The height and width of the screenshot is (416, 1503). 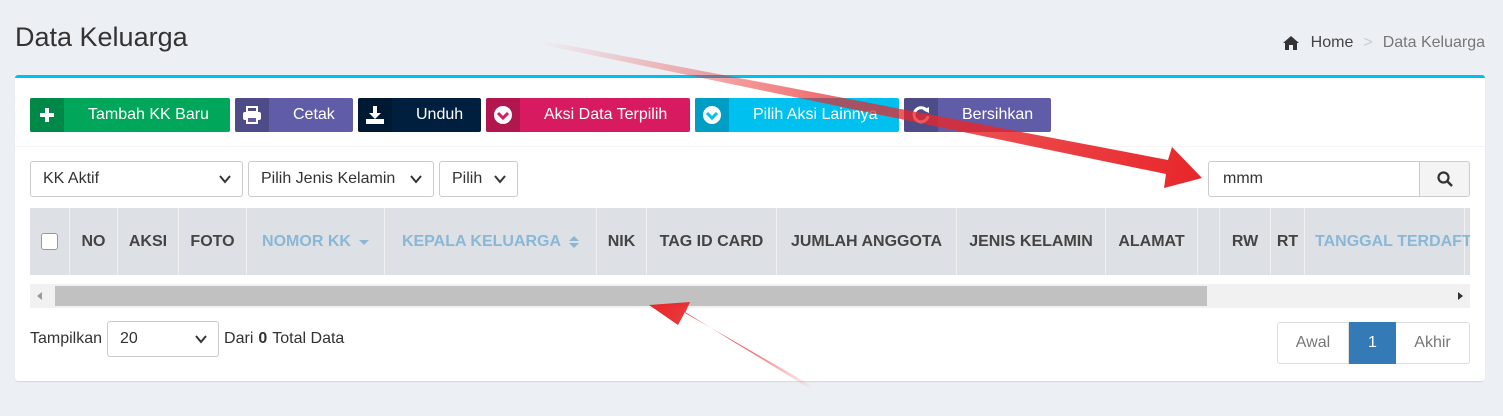 I want to click on other-filter-select: Pilih, so click(x=478, y=179).